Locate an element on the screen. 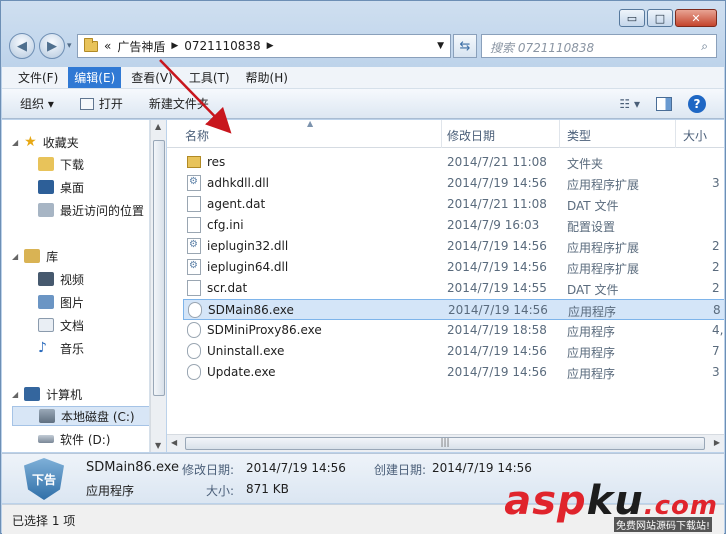  breadcrumb-item: 广告神盾 is located at coordinates (141, 46).